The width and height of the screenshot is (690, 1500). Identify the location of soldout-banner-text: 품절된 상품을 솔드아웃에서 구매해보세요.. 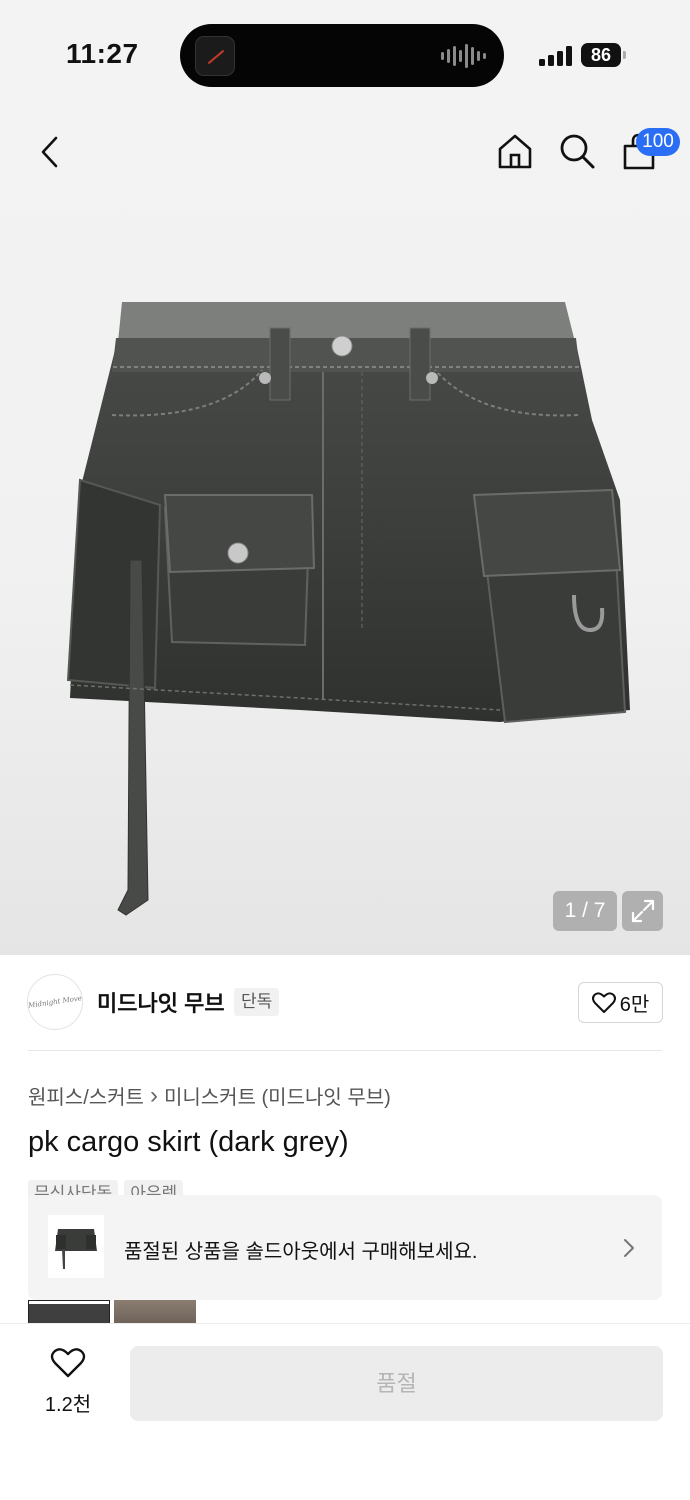
(301, 1252).